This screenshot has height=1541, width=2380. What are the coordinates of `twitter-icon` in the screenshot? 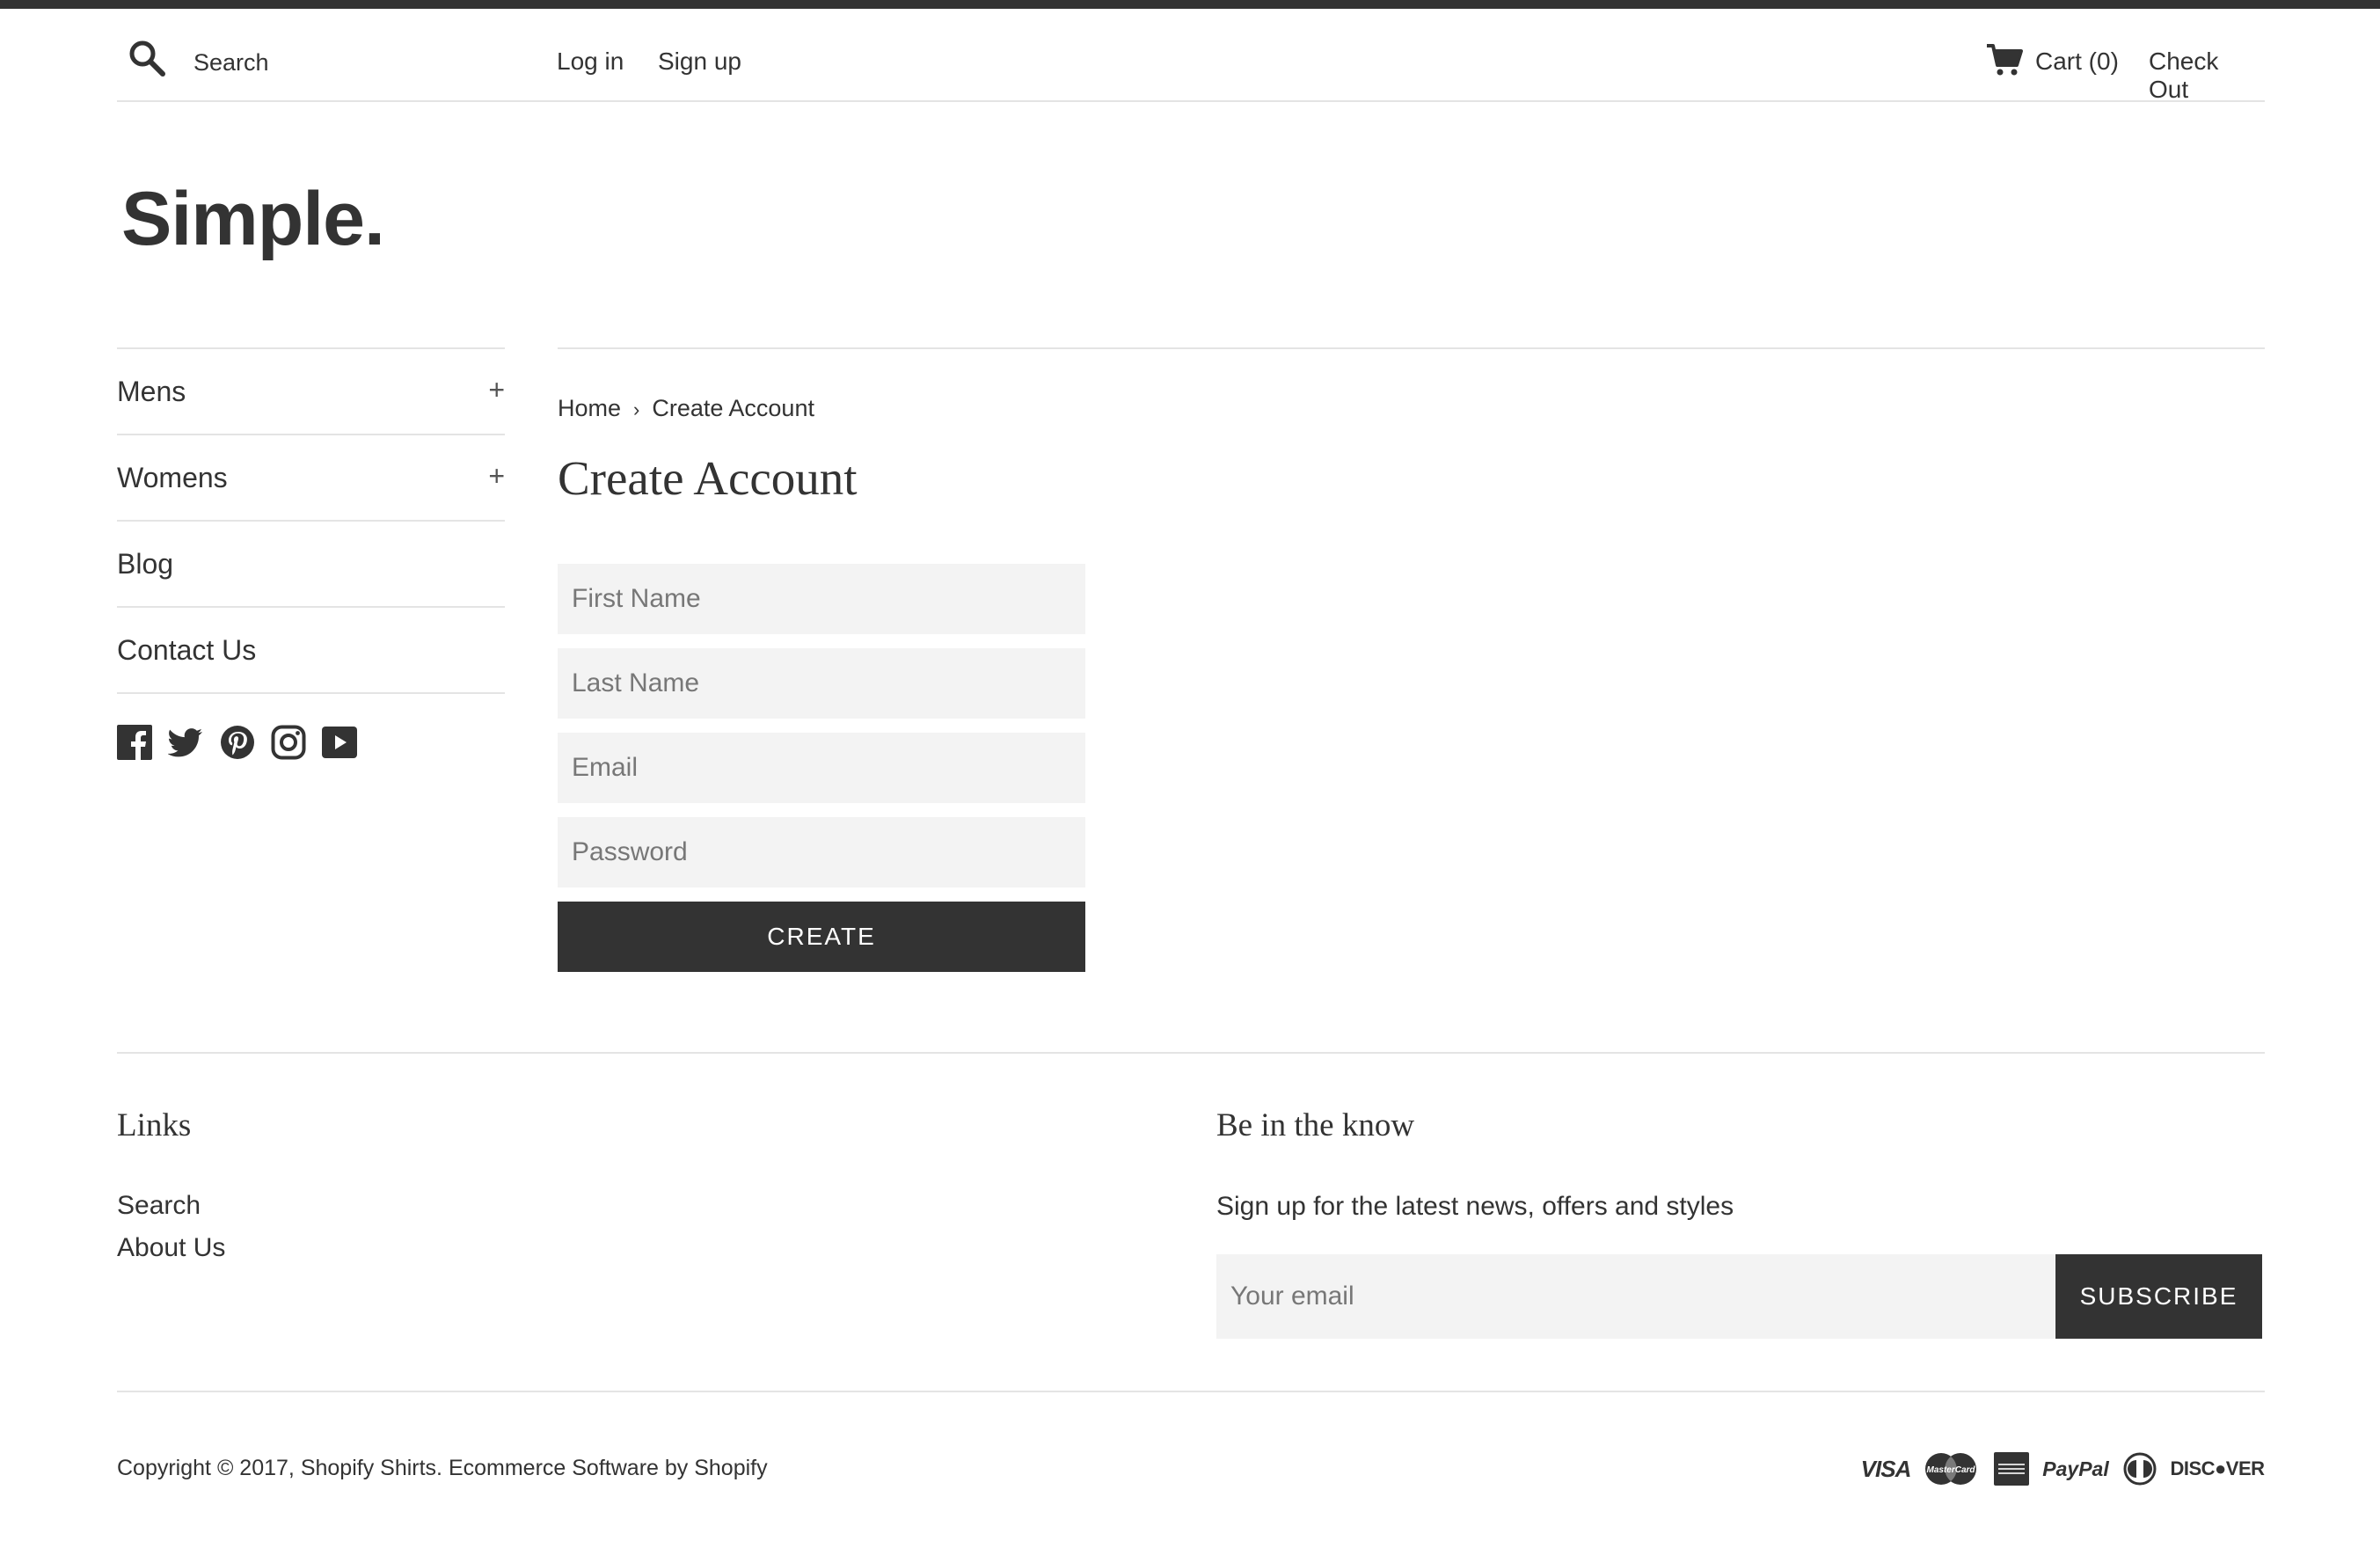 It's located at (185, 743).